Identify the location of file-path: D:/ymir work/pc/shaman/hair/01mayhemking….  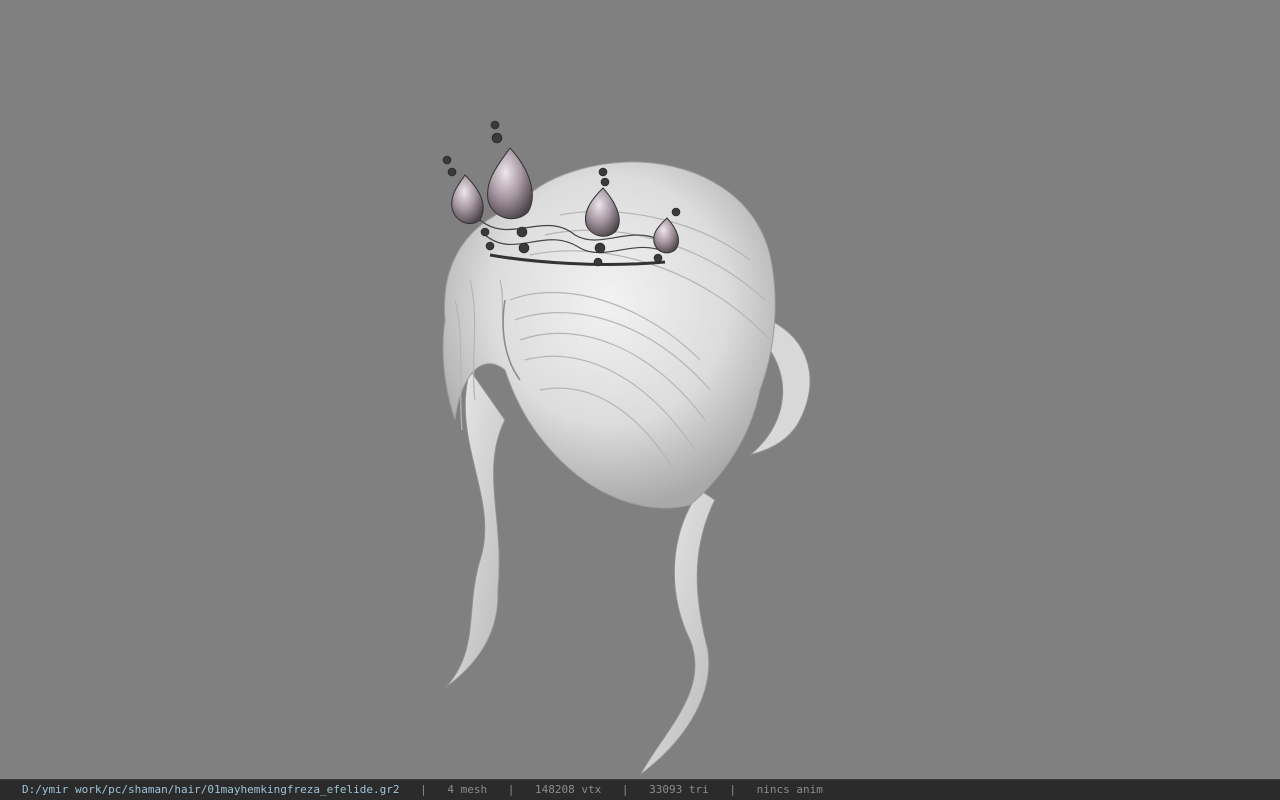
(211, 789).